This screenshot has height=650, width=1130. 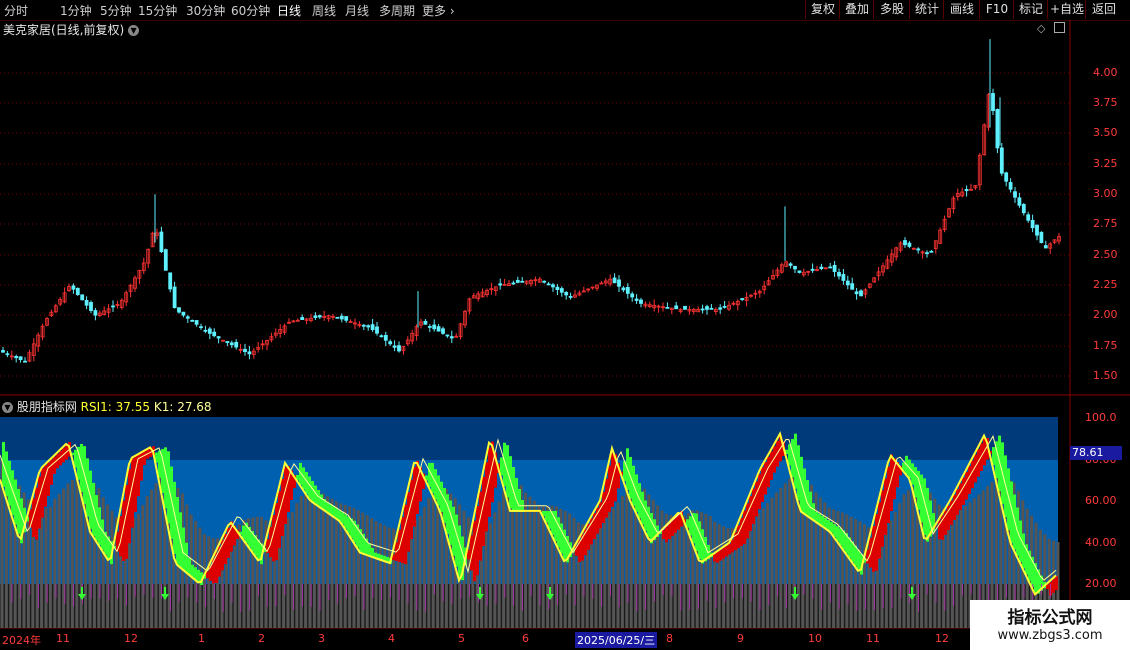 What do you see at coordinates (324, 10) in the screenshot?
I see `period-tab-weekly: 周线` at bounding box center [324, 10].